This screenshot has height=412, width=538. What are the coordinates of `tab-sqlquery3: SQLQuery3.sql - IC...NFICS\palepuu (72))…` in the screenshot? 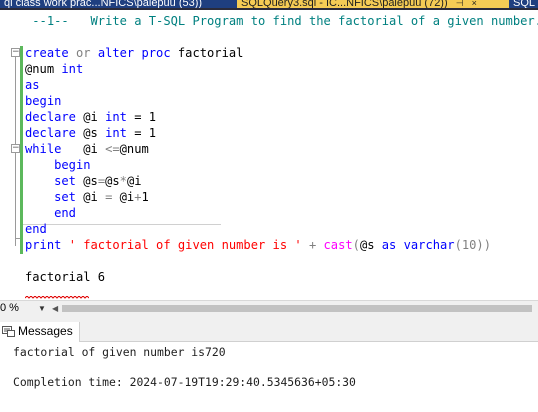 It's located at (376, 4).